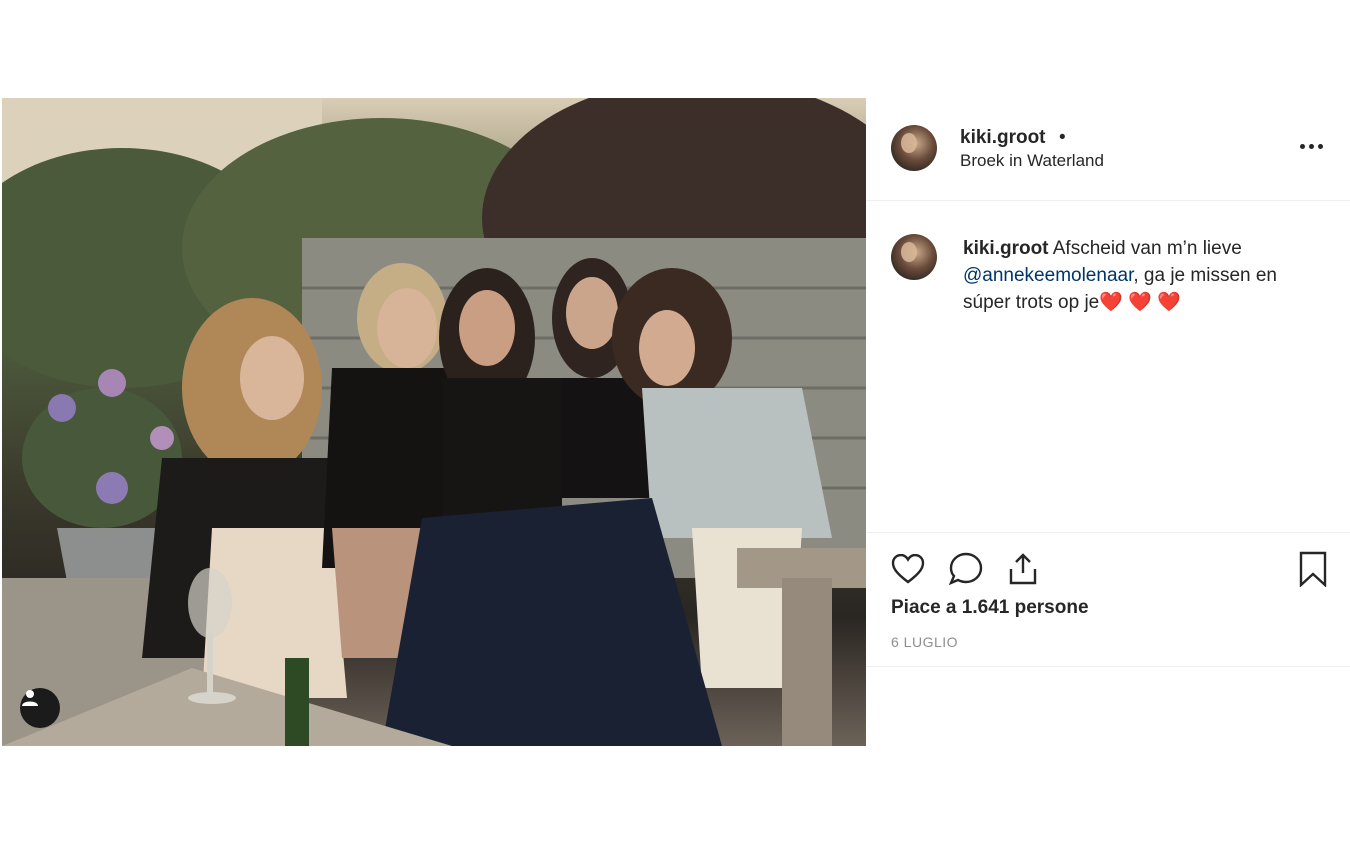  Describe the element at coordinates (1108, 149) in the screenshot. I see `post-header: kiki.groot • Broek in Waterland` at that location.